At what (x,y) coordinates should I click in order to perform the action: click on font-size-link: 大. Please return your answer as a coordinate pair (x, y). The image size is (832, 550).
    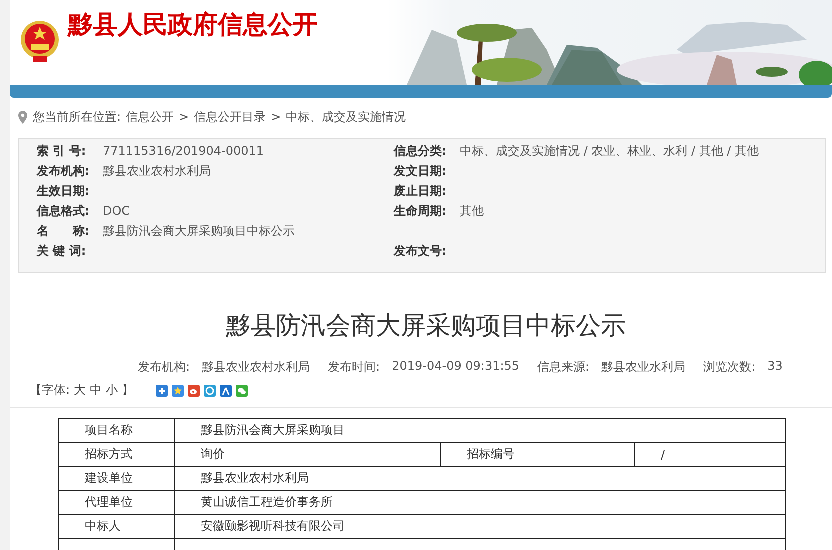
    Looking at the image, I should click on (80, 390).